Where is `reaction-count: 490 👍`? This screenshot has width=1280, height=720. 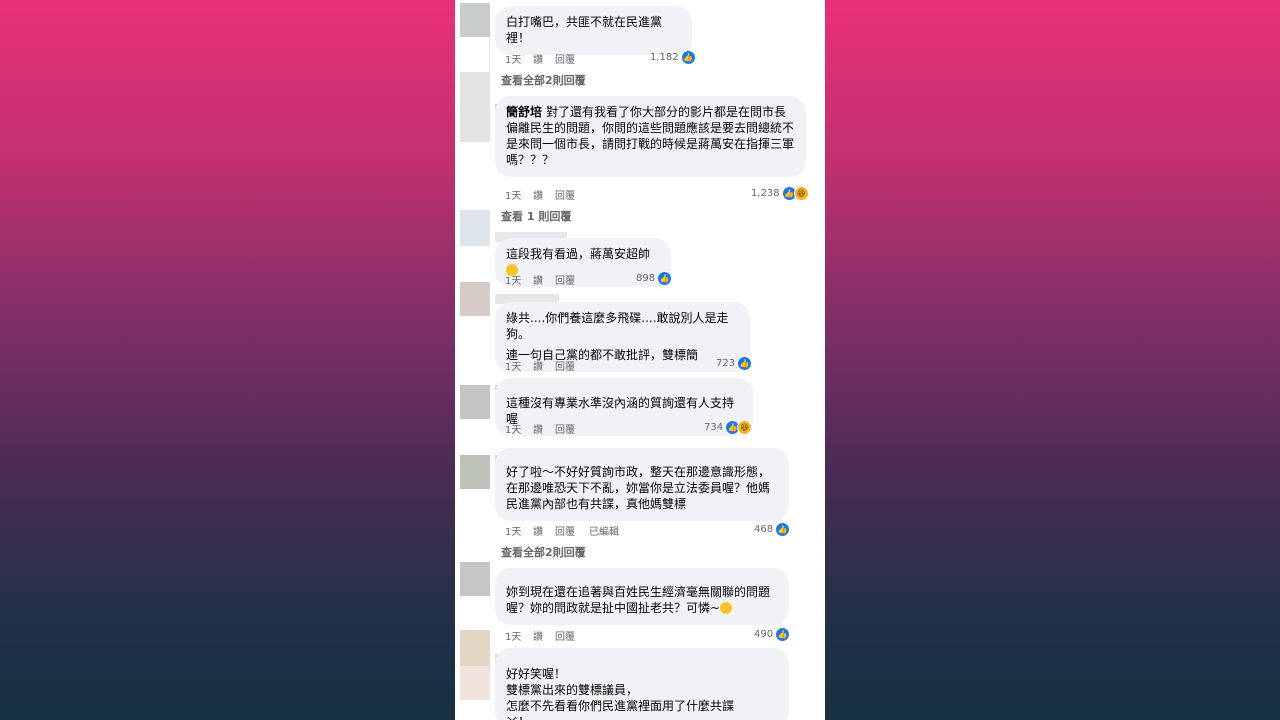
reaction-count: 490 👍 is located at coordinates (772, 634).